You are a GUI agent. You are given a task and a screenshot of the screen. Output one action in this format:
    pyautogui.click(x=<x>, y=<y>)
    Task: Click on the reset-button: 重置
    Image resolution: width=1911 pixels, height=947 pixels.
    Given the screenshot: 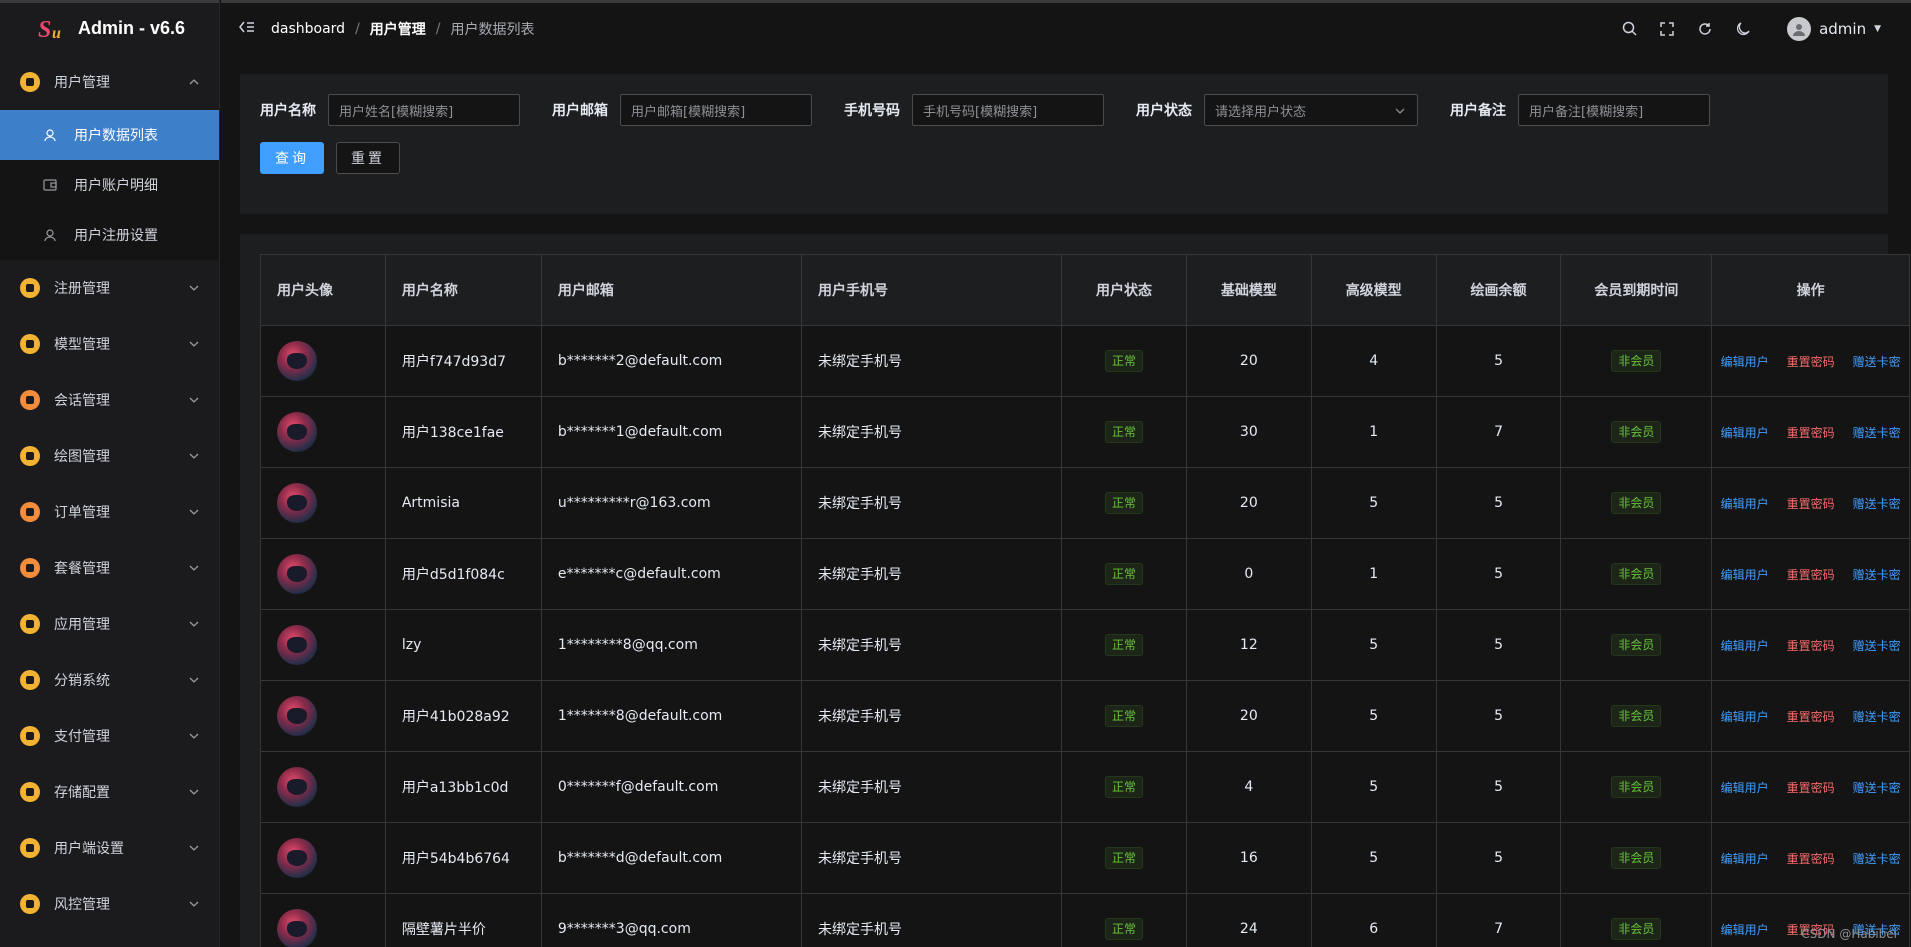 What is the action you would take?
    pyautogui.click(x=368, y=158)
    